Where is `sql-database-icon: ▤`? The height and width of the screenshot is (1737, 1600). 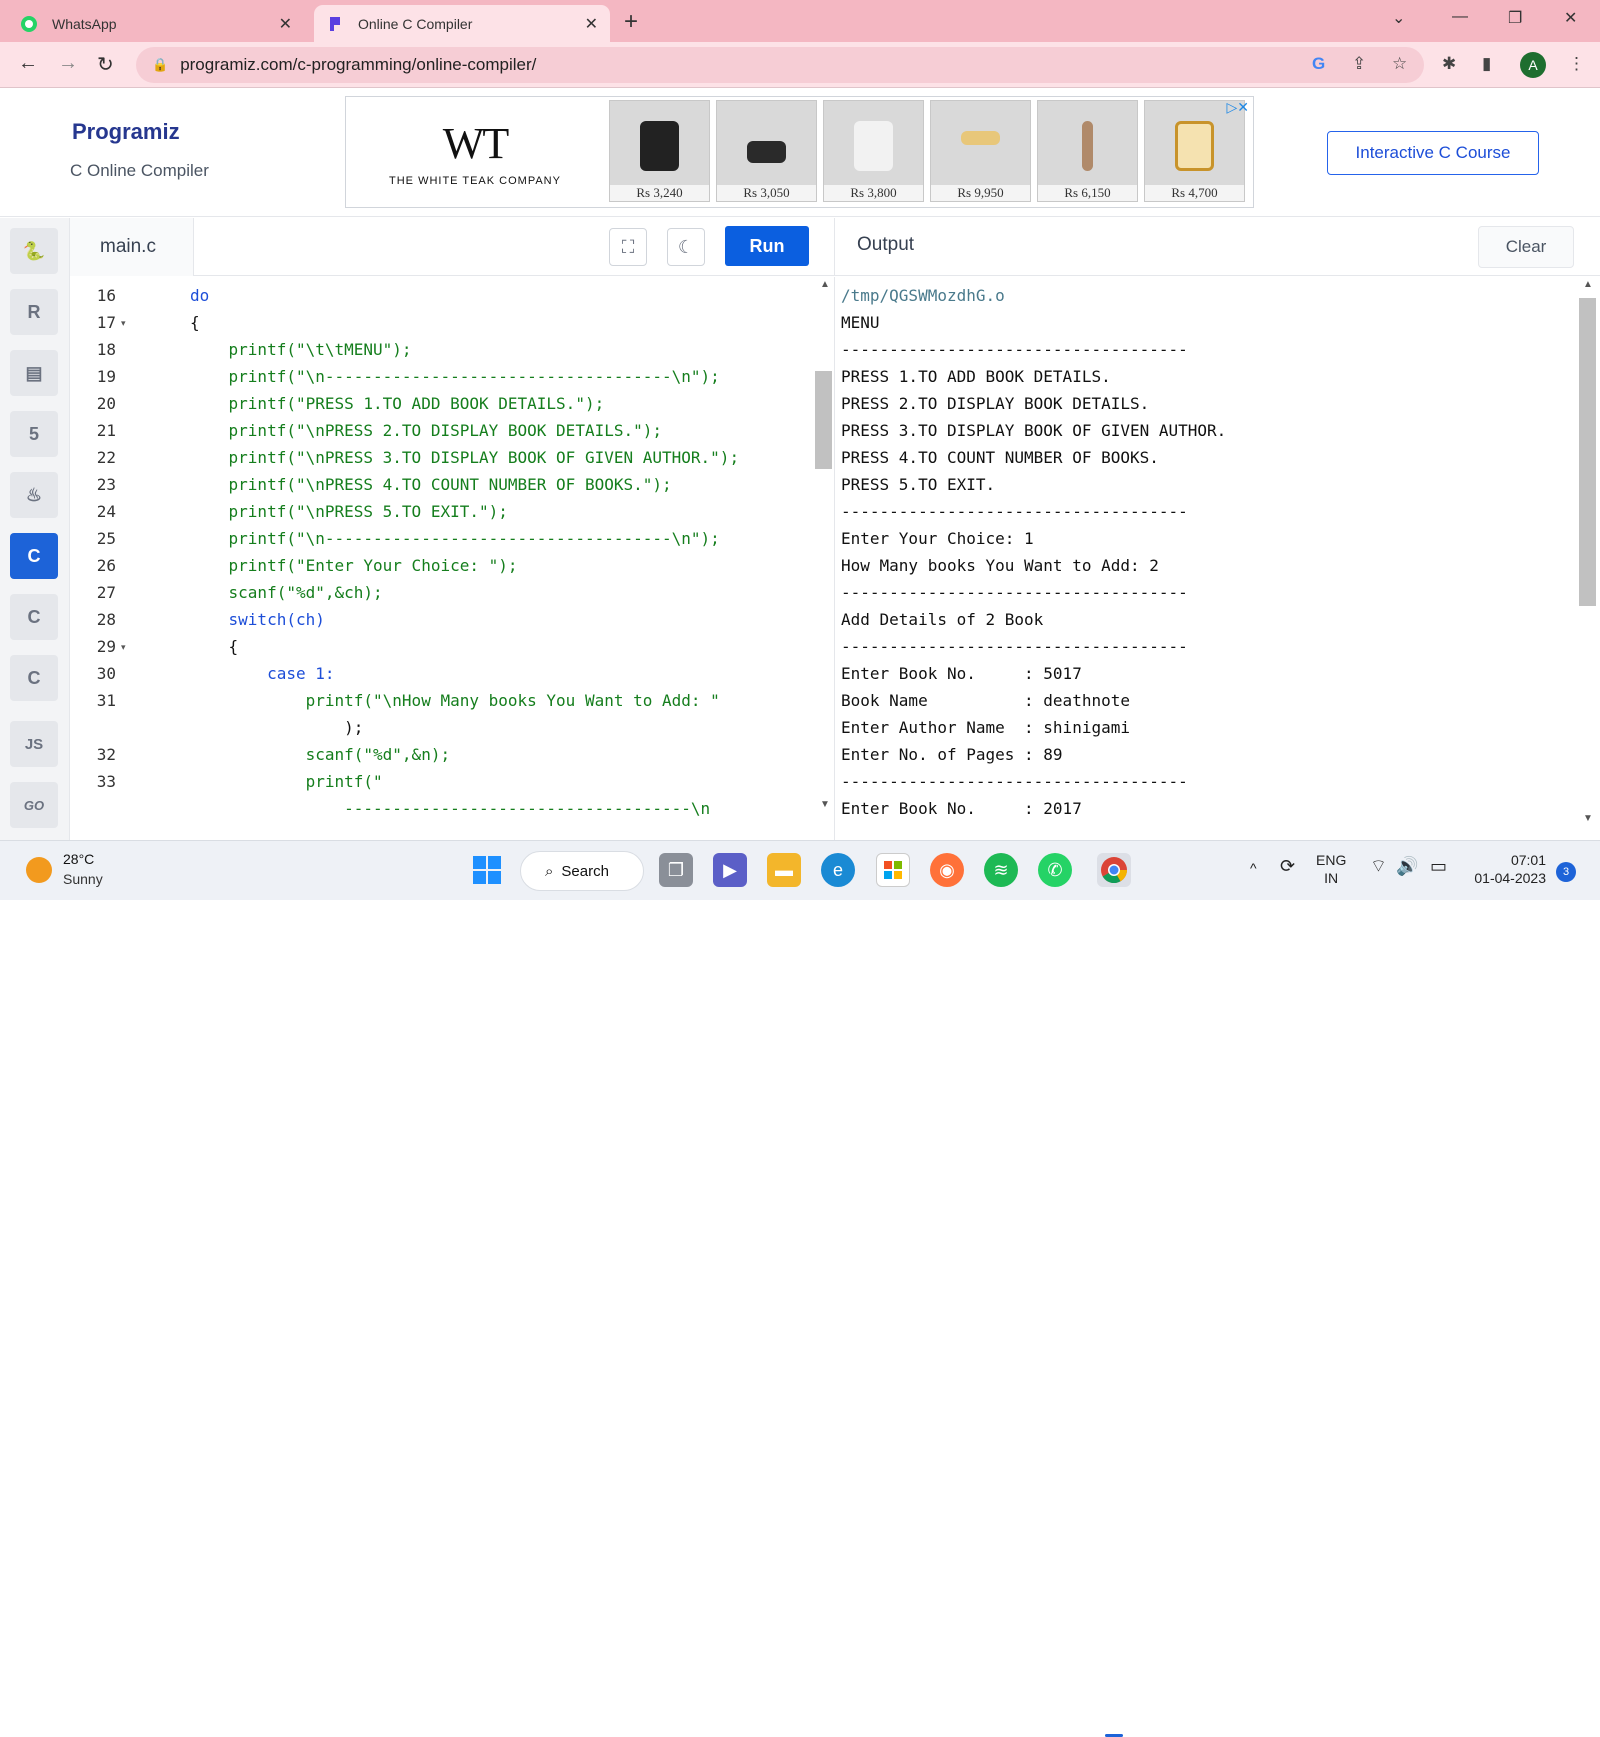
sql-database-icon: ▤ is located at coordinates (34, 373).